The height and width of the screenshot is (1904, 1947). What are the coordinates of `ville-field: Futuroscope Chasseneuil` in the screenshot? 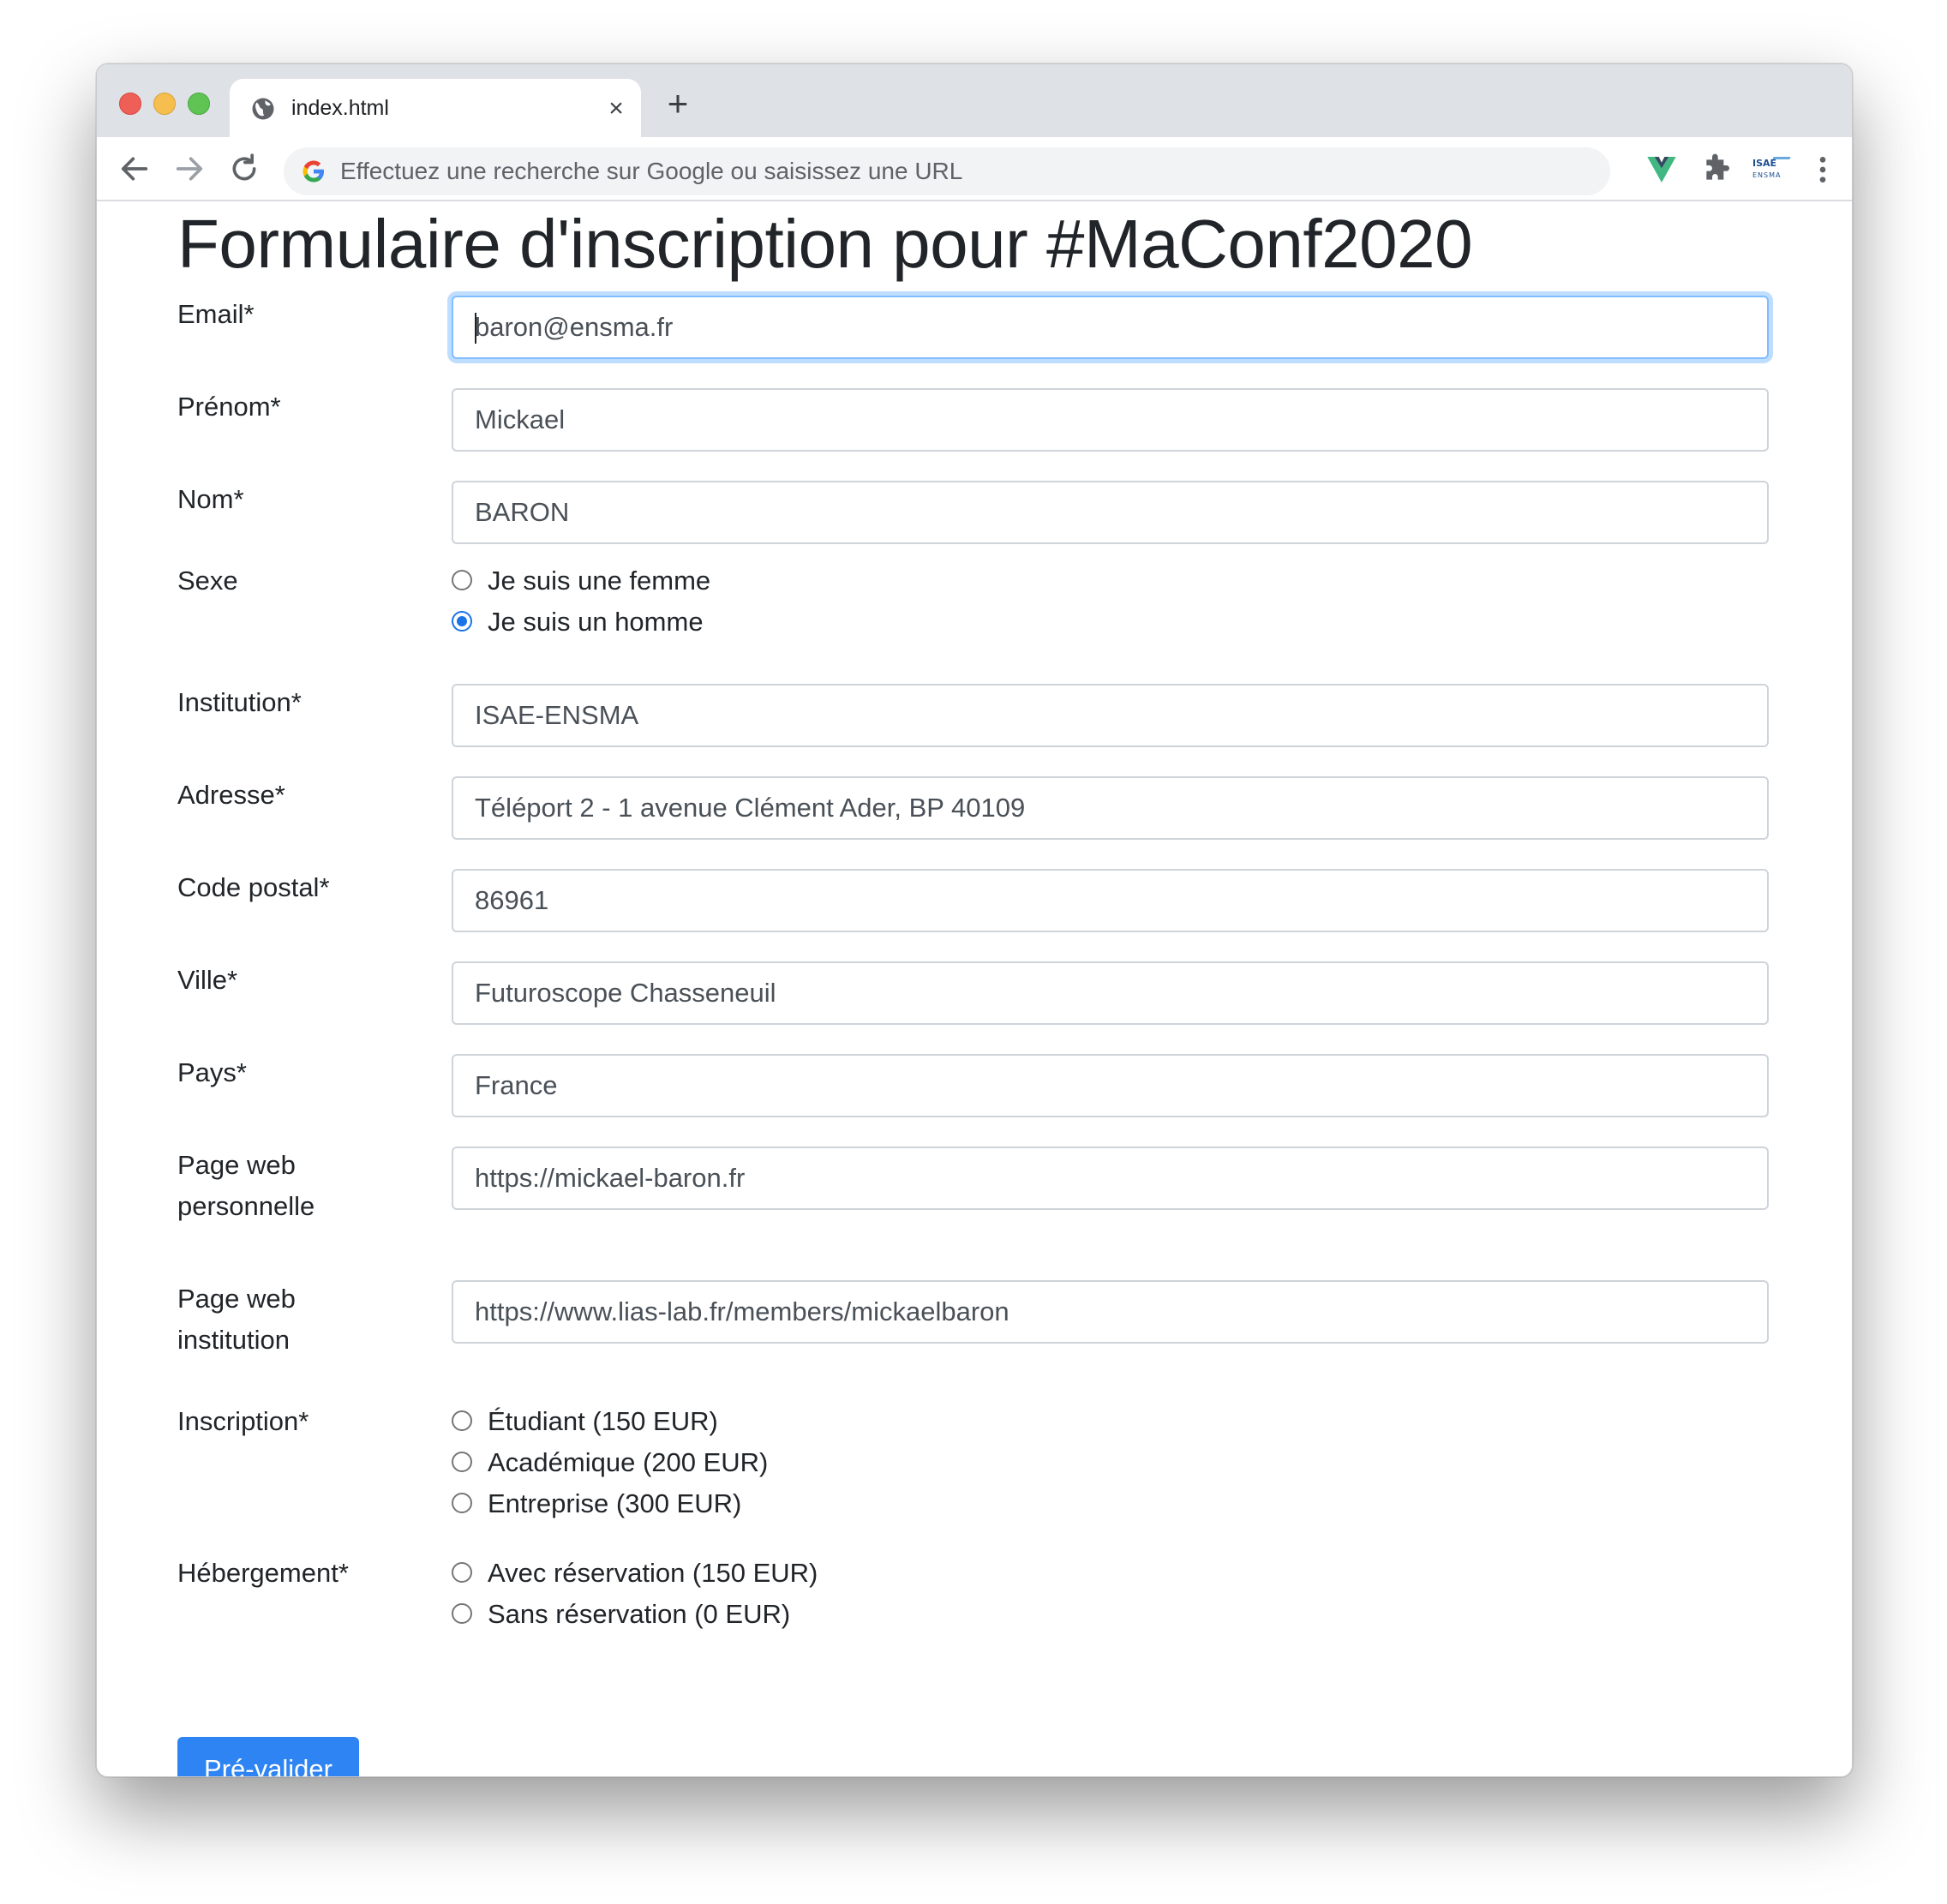 It's located at (1110, 993).